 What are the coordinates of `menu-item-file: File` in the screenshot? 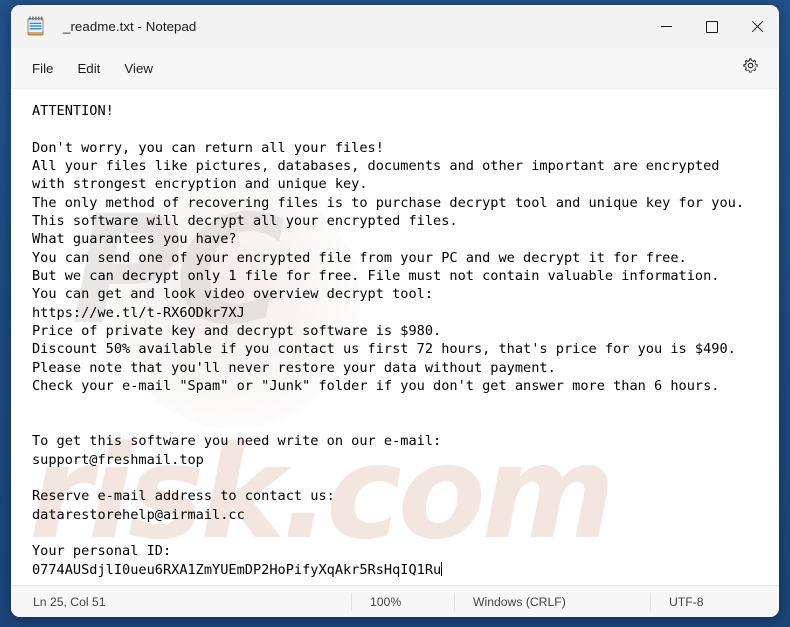 It's located at (42, 68).